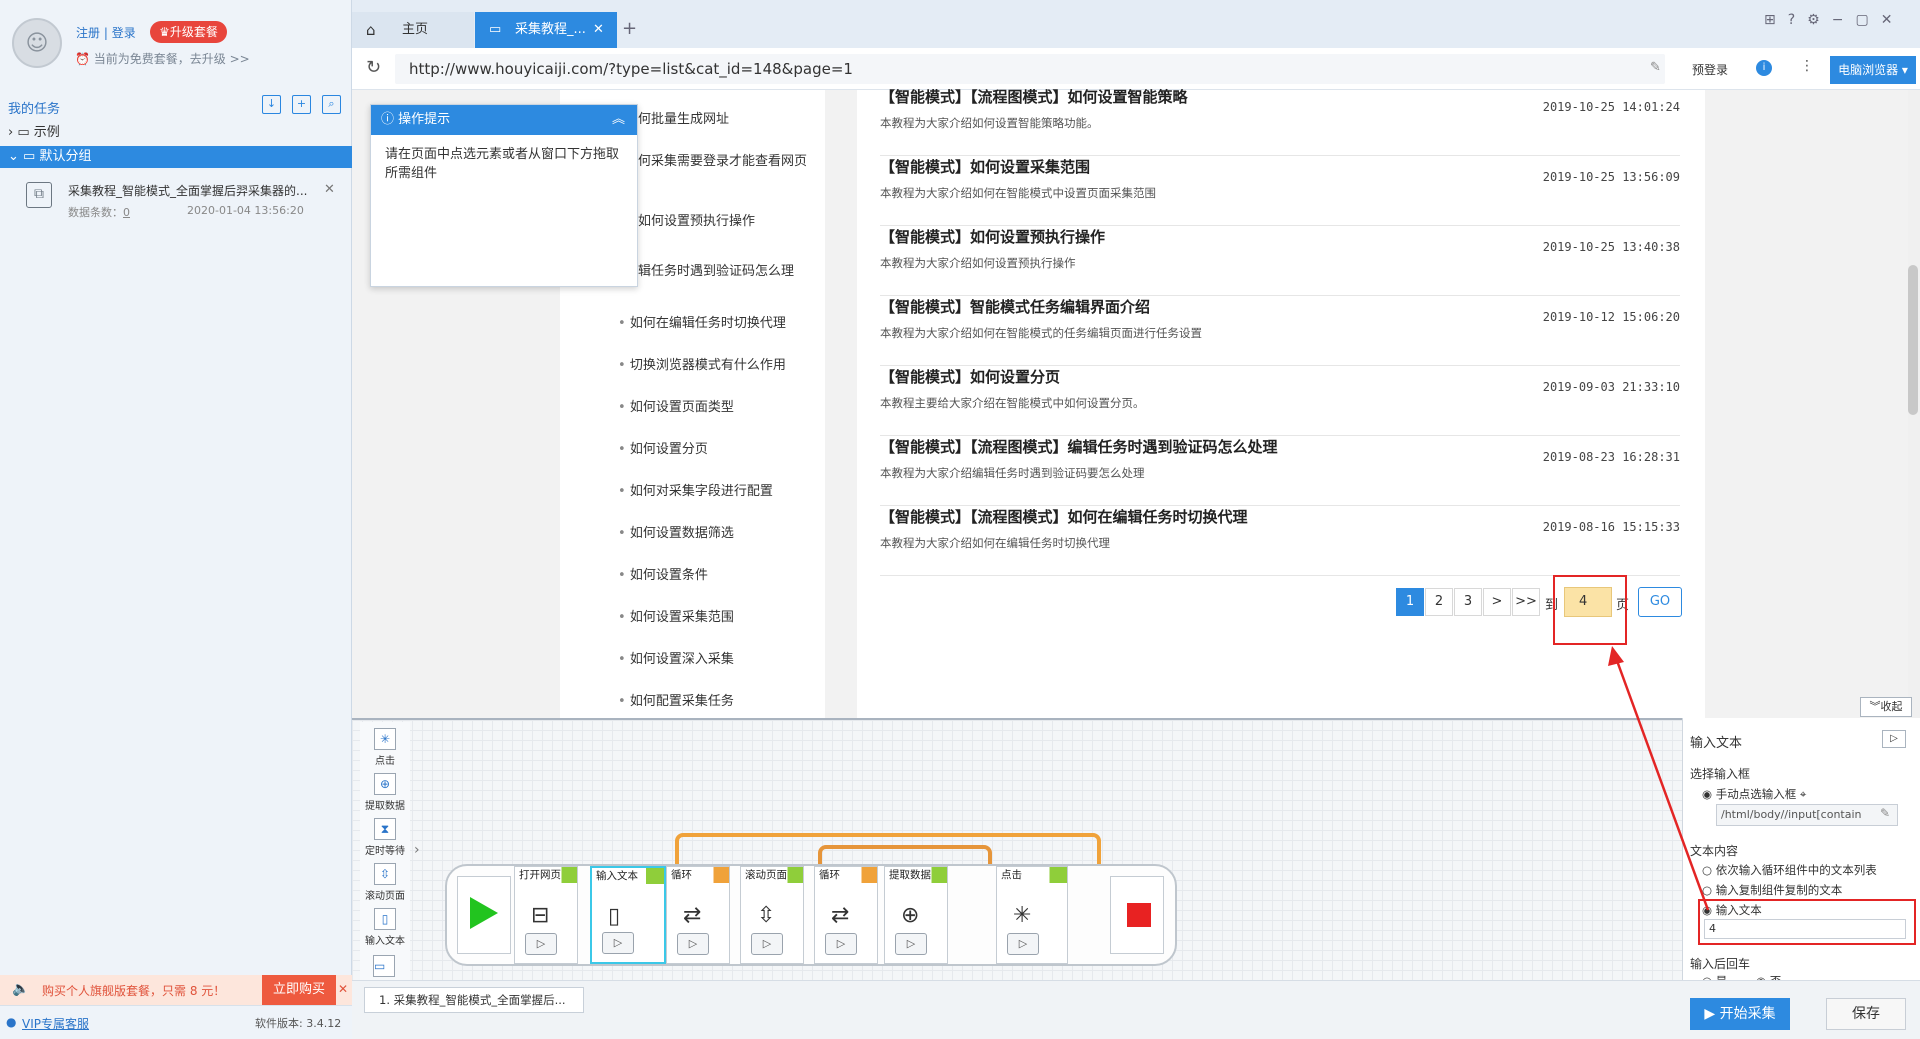 The image size is (1920, 1039). Describe the element at coordinates (188, 32) in the screenshot. I see `upgrade-button: ♛升级套餐` at that location.